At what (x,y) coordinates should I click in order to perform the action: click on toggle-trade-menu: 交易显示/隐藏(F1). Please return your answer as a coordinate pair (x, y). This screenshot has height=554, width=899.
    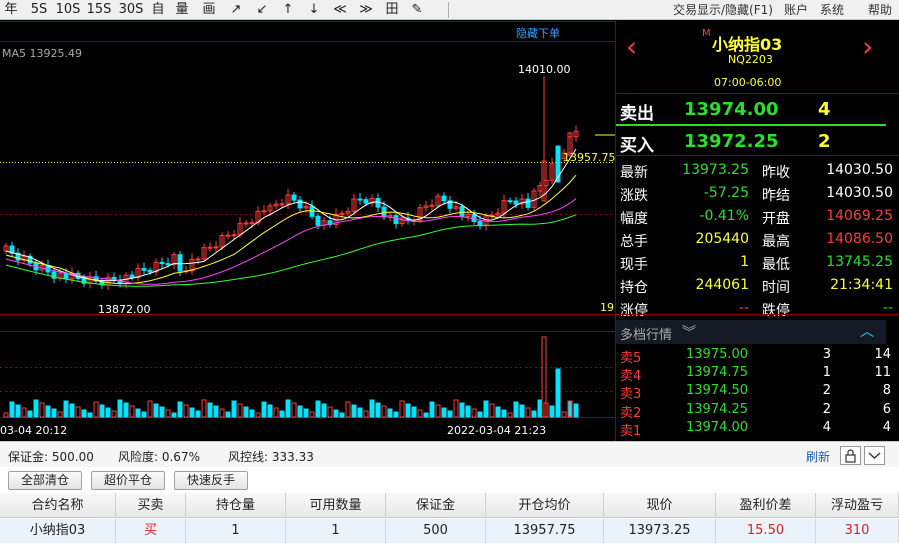
    Looking at the image, I should click on (723, 10).